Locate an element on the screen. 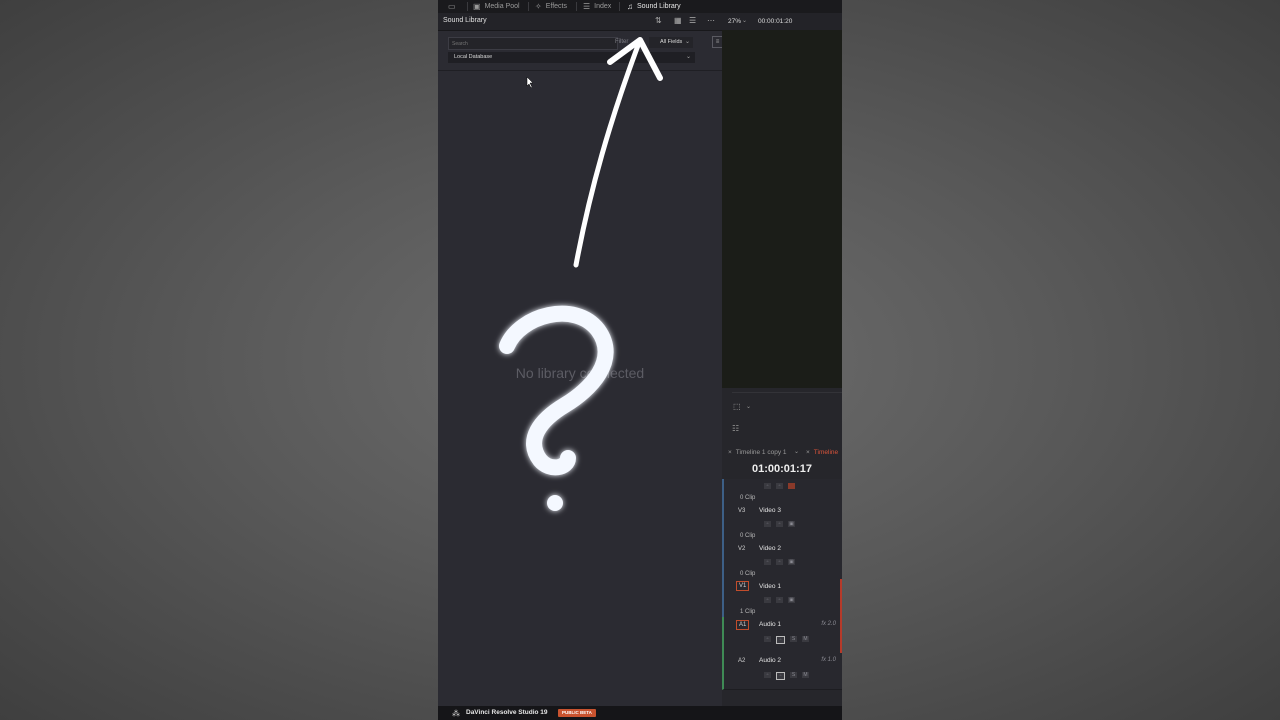  timeline-tab-label: Timeline is located at coordinates (826, 452).